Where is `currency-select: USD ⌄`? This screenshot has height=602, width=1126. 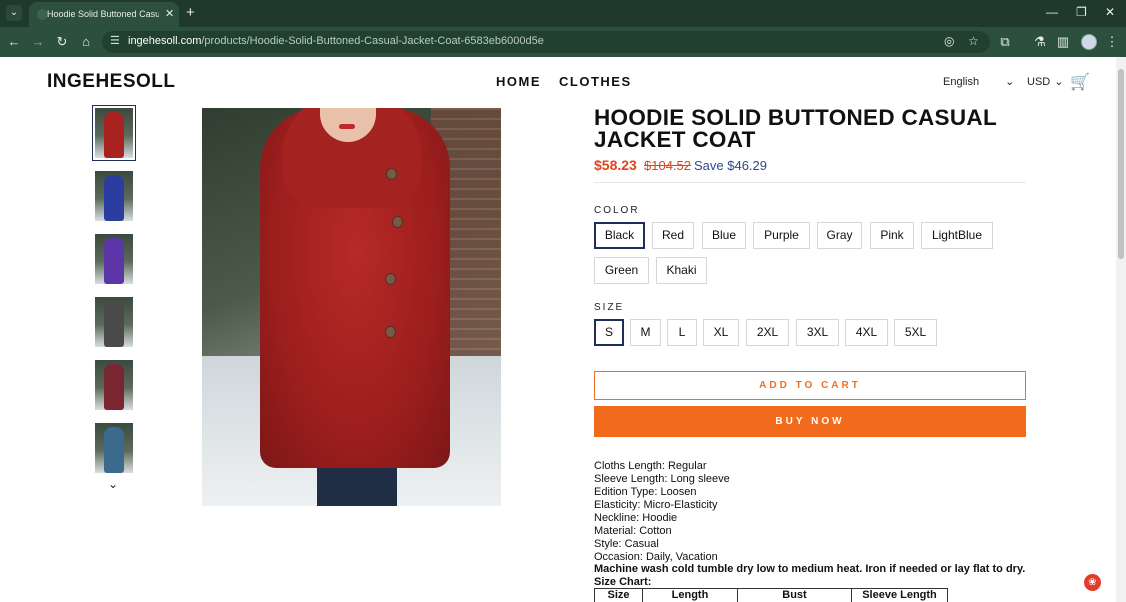 currency-select: USD ⌄ is located at coordinates (1045, 81).